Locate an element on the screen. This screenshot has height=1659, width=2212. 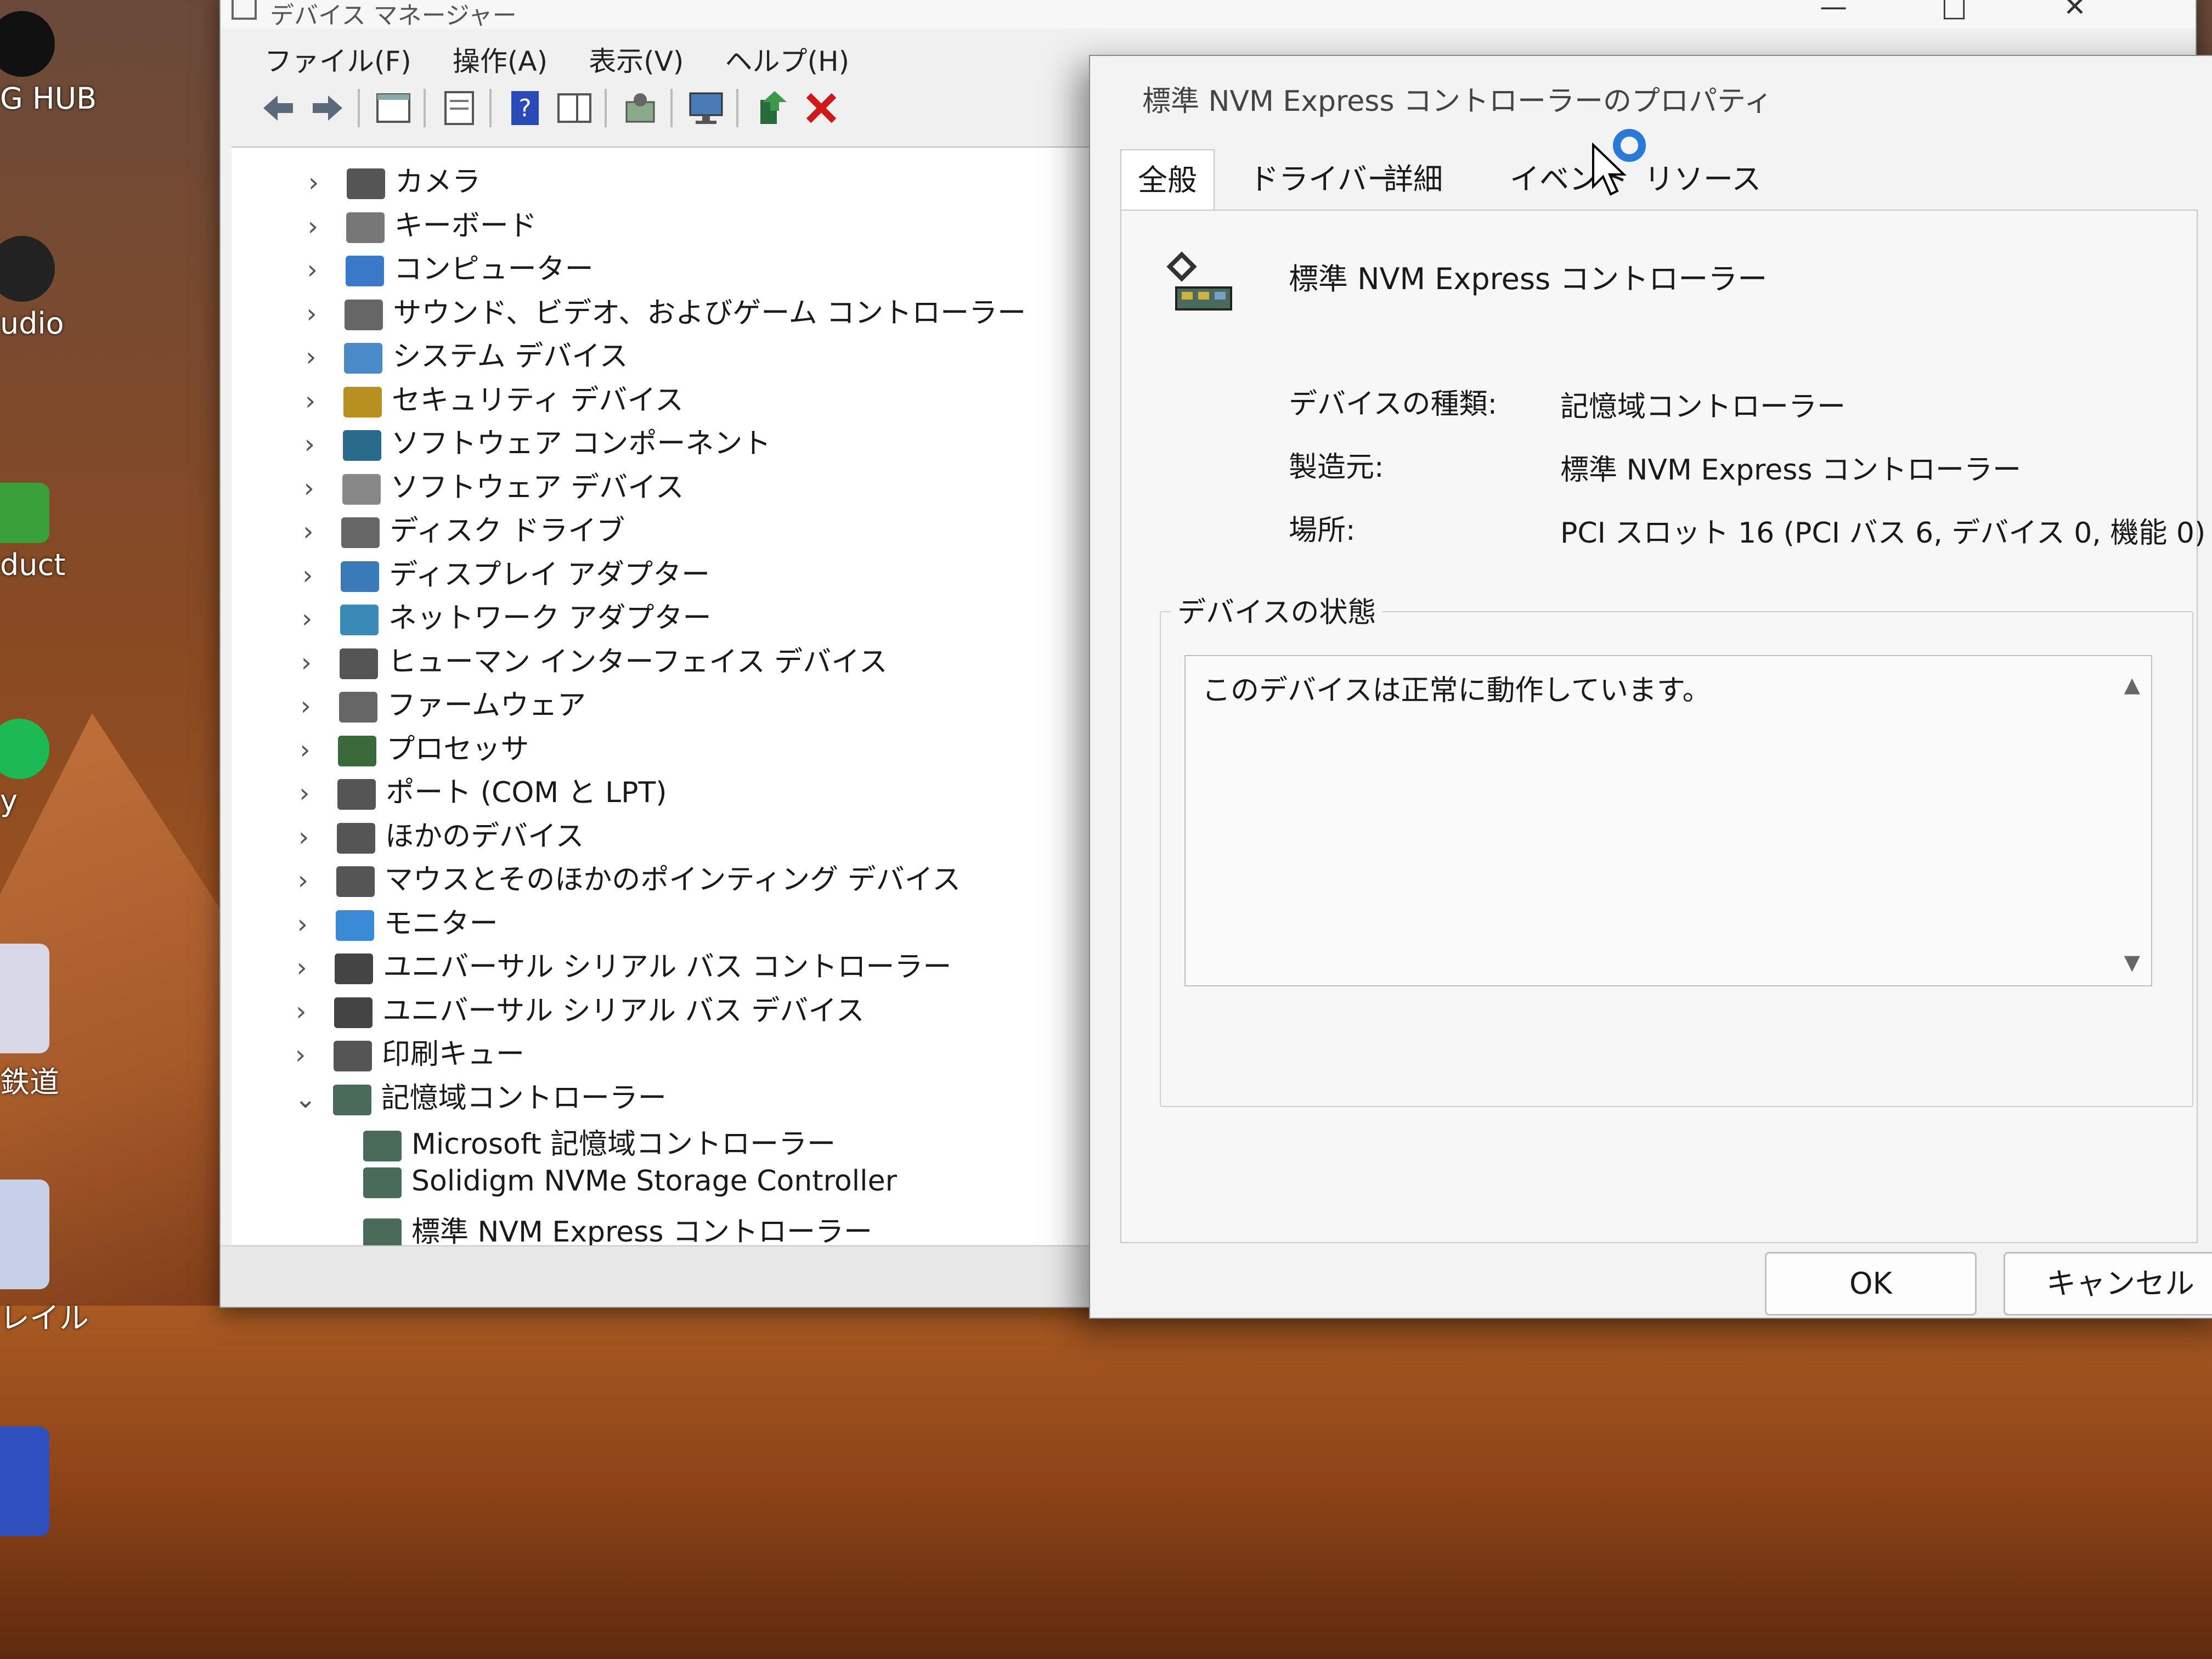
port-icon is located at coordinates (356, 794).